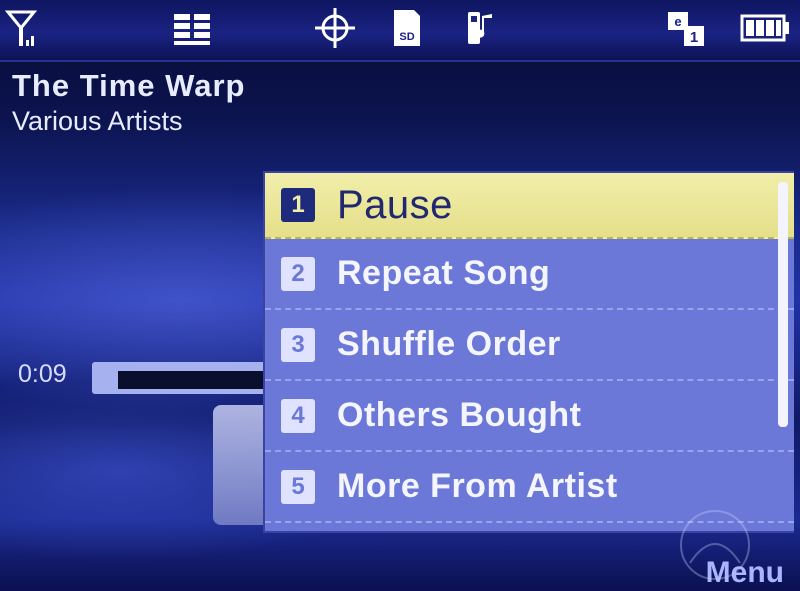 The height and width of the screenshot is (591, 800). Describe the element at coordinates (687, 28) in the screenshot. I see `email-notification-icon: e 1` at that location.